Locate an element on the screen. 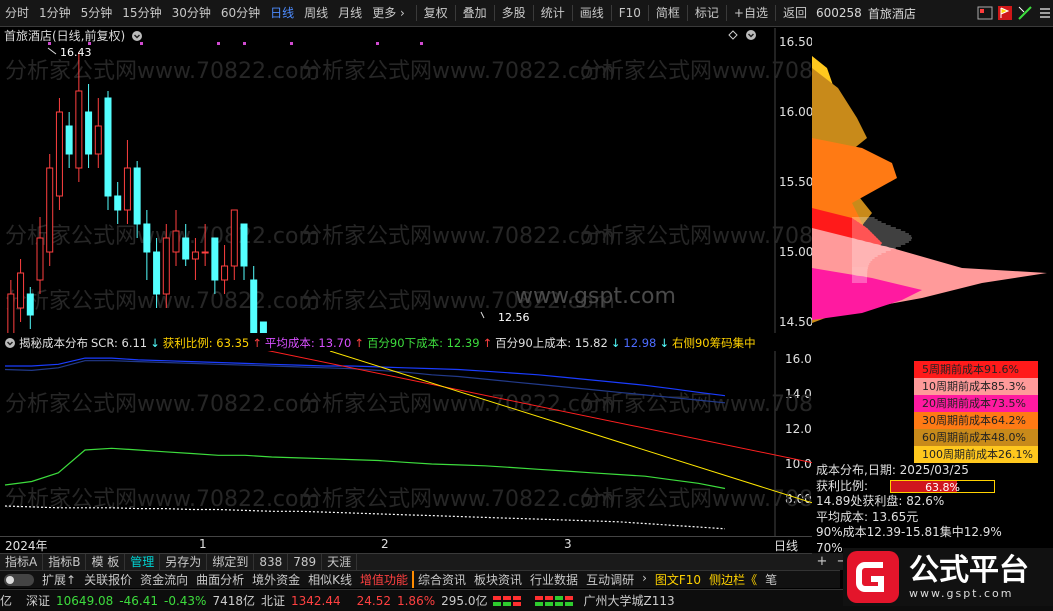 Image resolution: width=1053 pixels, height=611 pixels. period-tab: 更多 › is located at coordinates (388, 13).